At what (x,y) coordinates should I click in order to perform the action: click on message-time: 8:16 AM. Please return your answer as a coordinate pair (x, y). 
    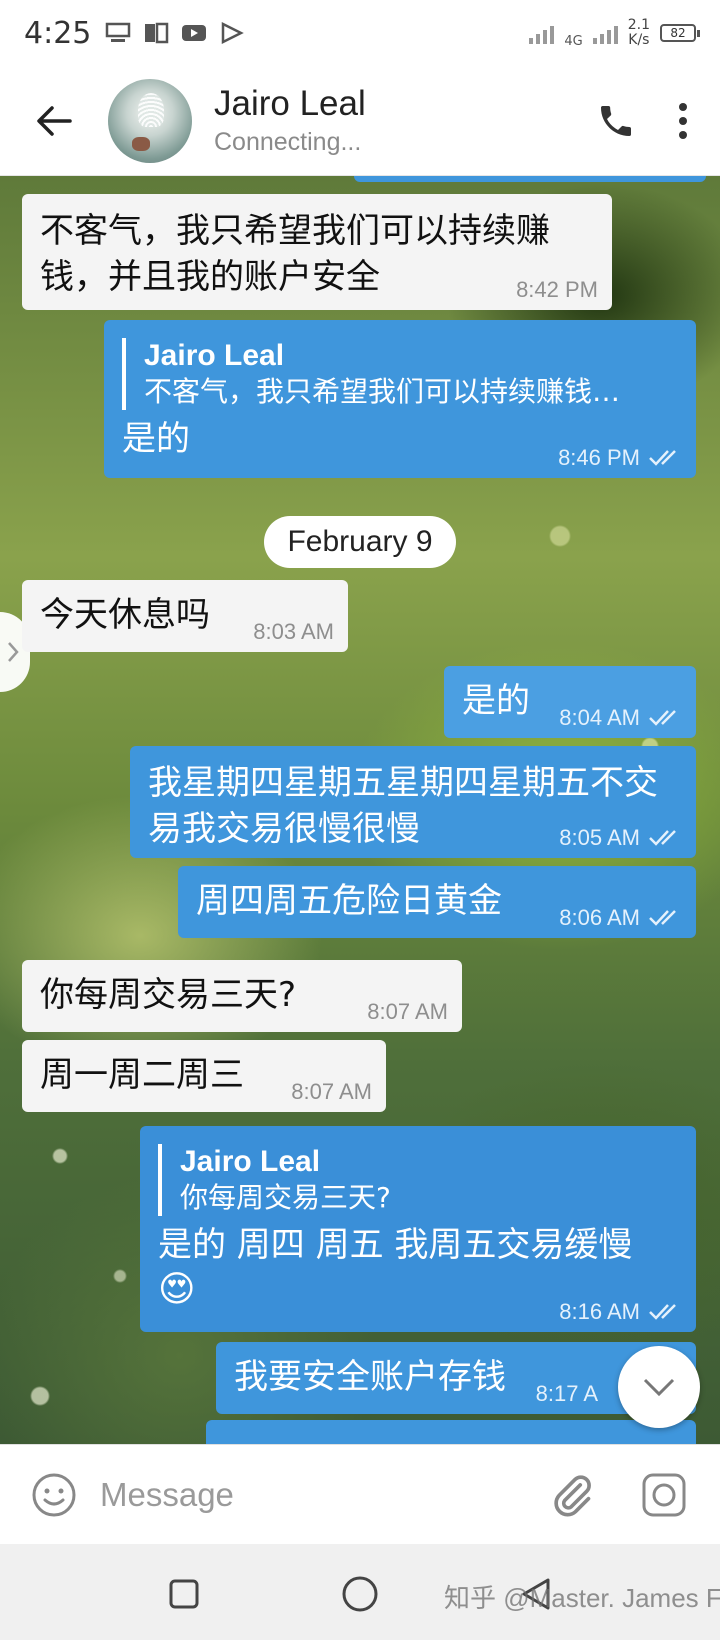
    Looking at the image, I should click on (599, 1311).